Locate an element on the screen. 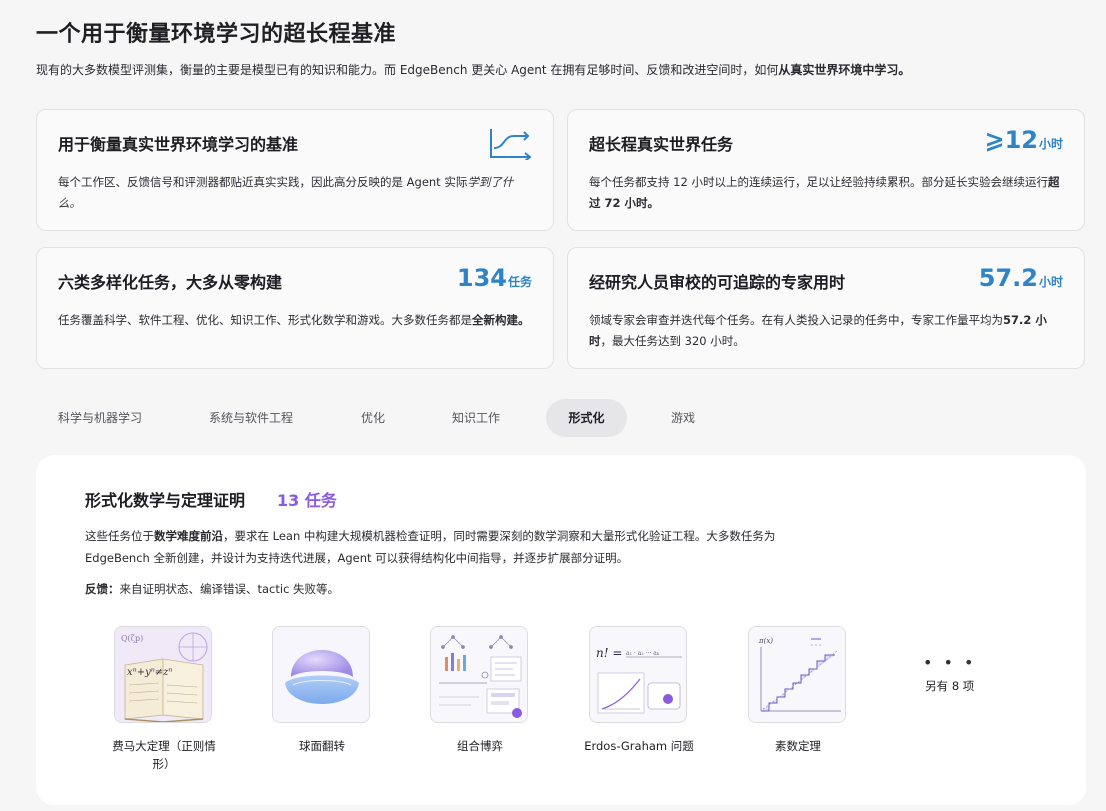  svg-text: xⁿ+yⁿ≠zⁿ is located at coordinates (149, 672).